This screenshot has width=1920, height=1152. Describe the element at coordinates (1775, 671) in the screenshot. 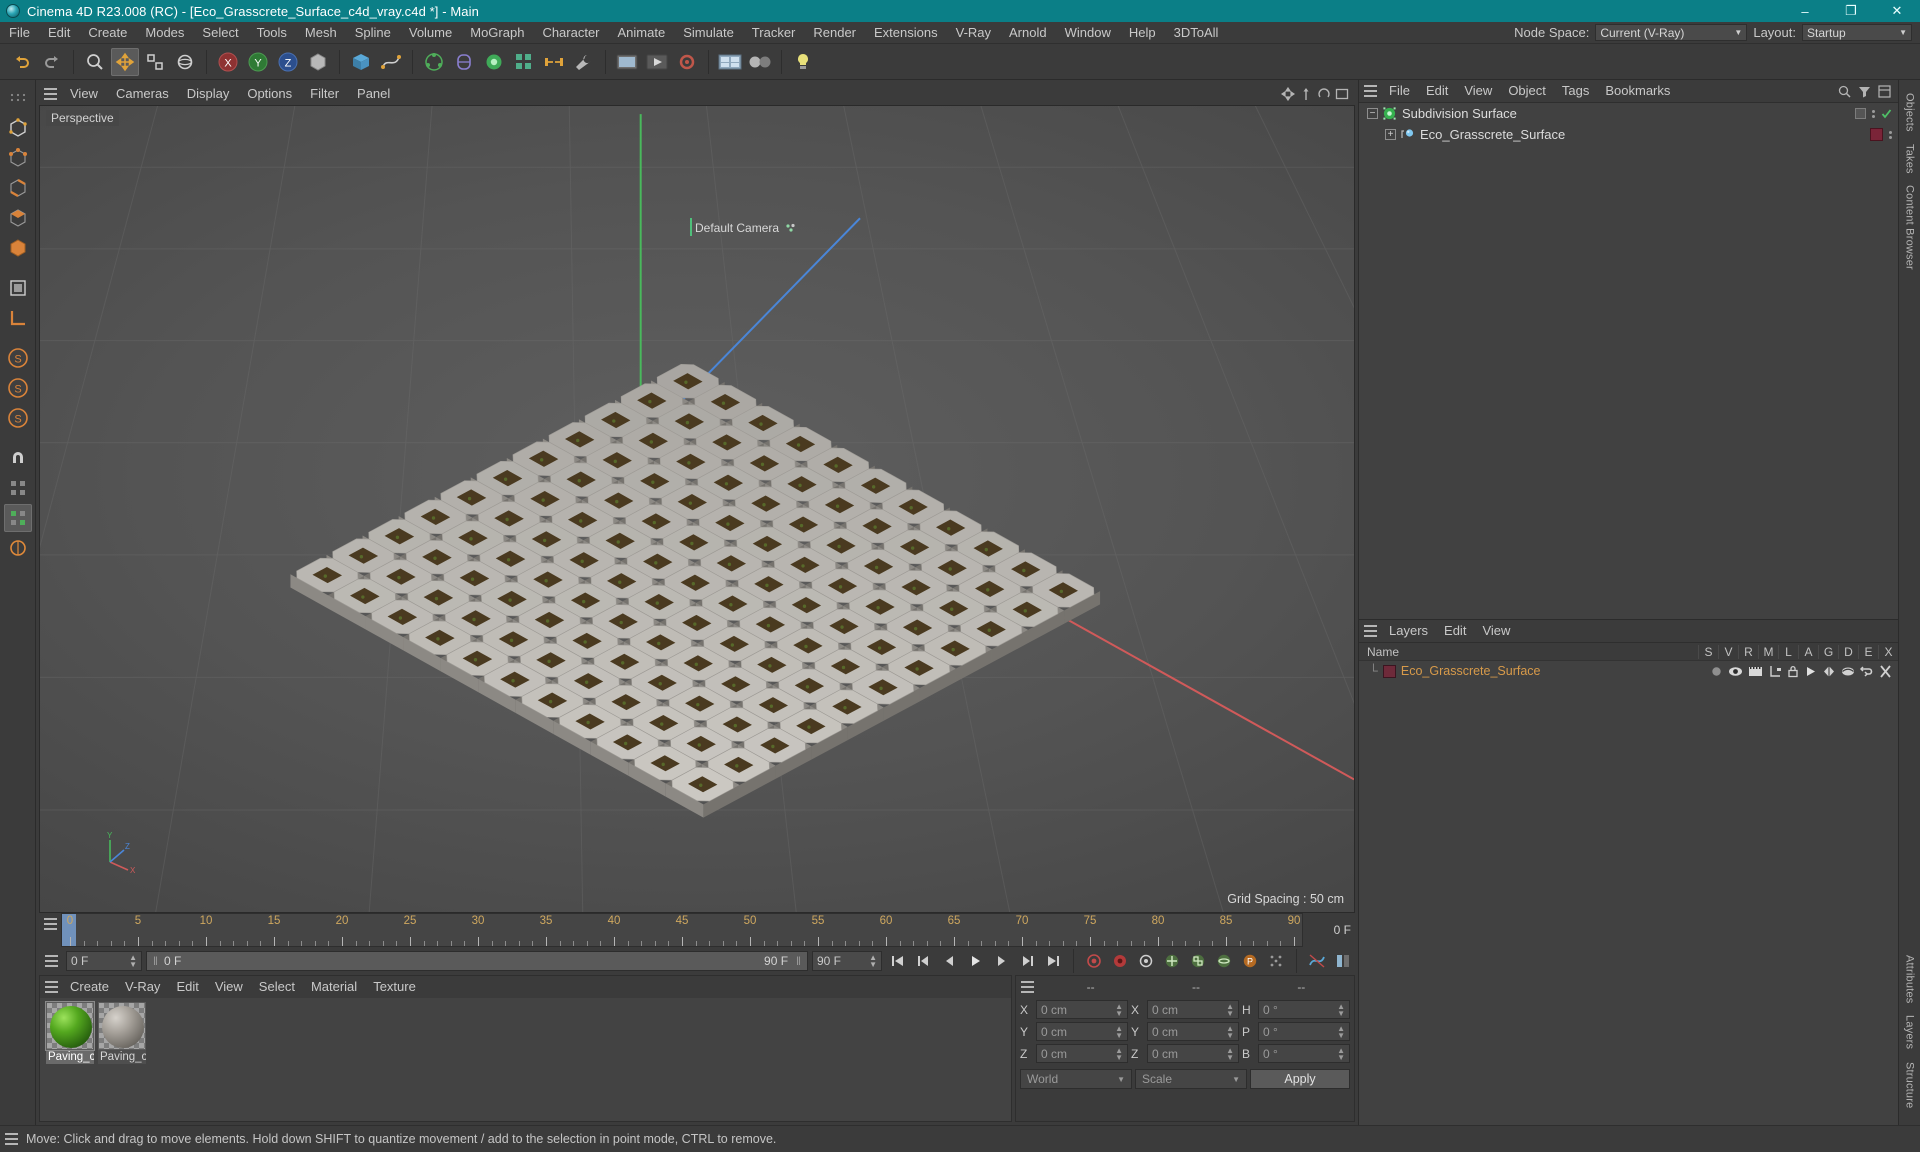

I see `layer-manager-icon` at that location.